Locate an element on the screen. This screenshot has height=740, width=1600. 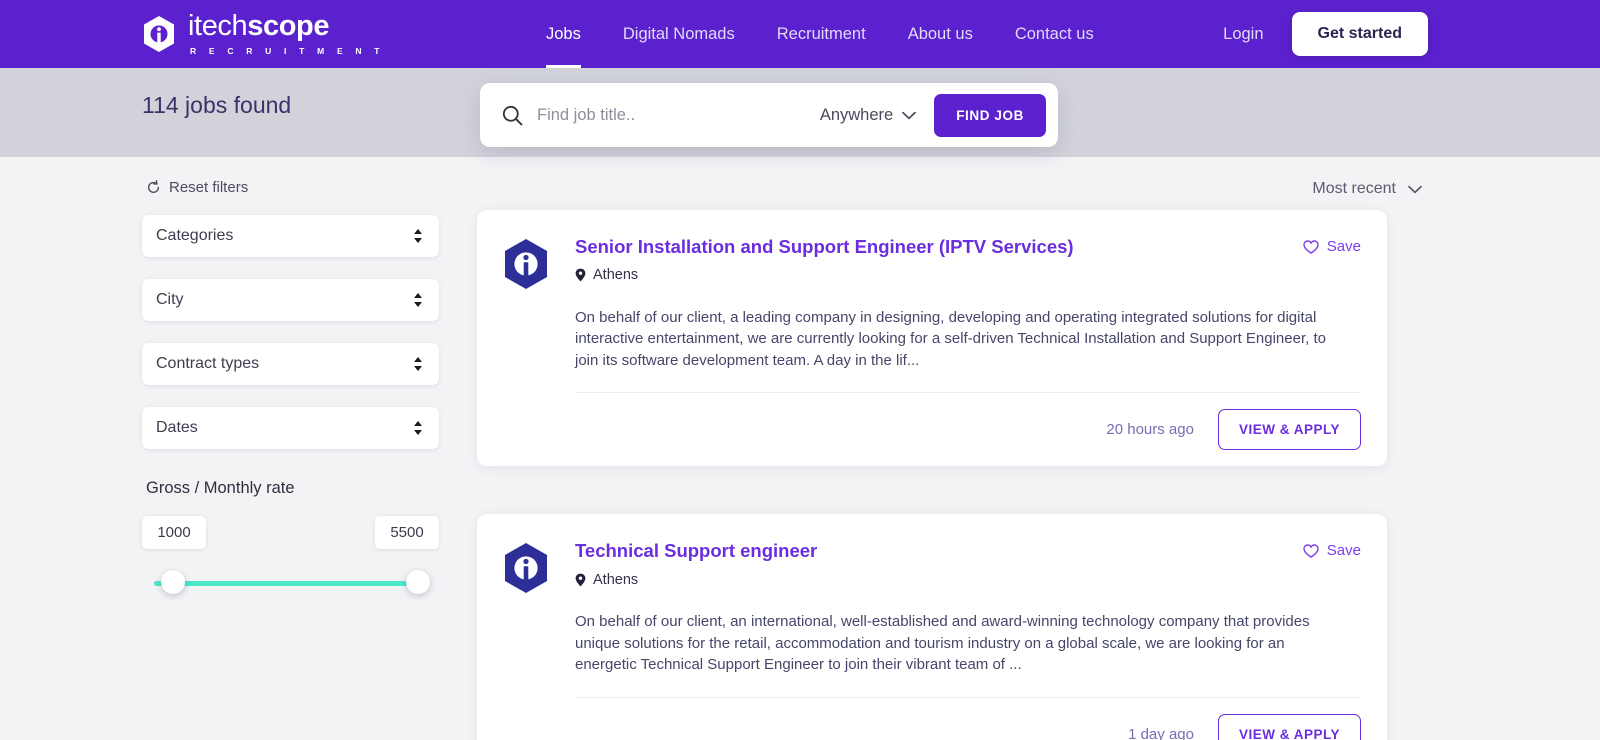
filter-select-label: Contract types is located at coordinates (208, 363).